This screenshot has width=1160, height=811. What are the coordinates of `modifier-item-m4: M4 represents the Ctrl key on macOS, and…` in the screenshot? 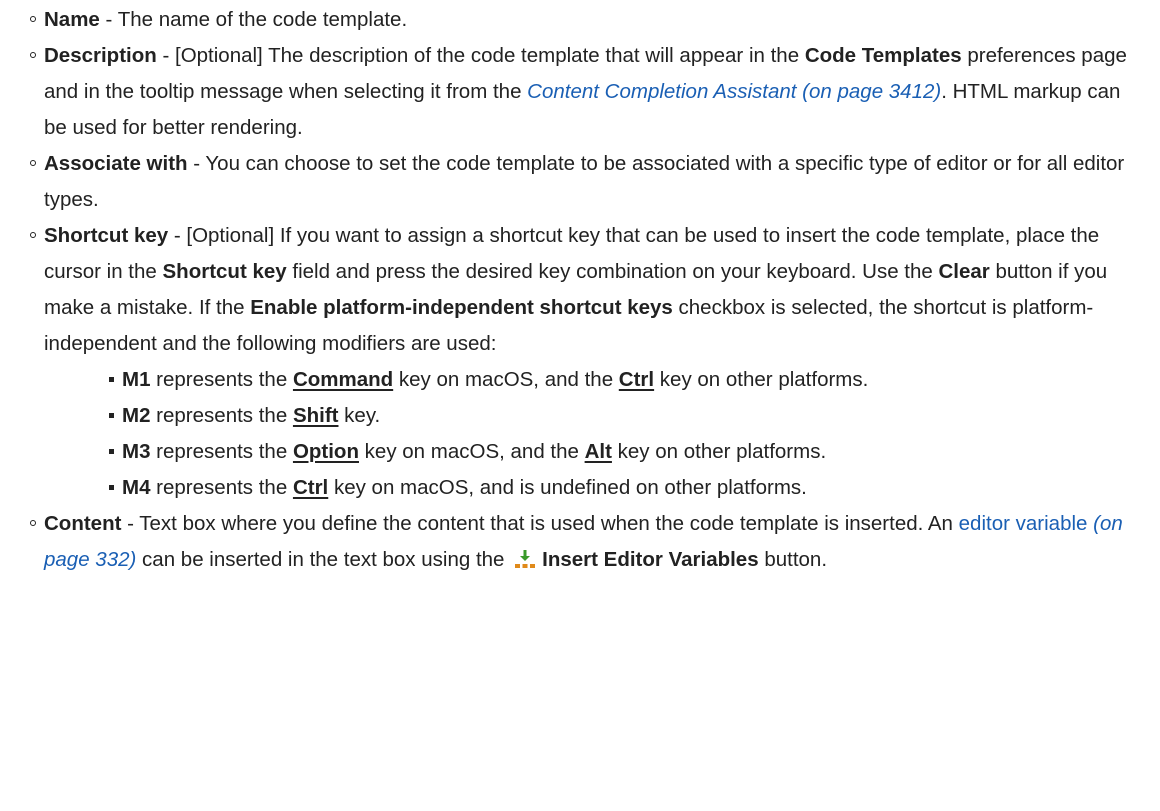 It's located at (624, 488).